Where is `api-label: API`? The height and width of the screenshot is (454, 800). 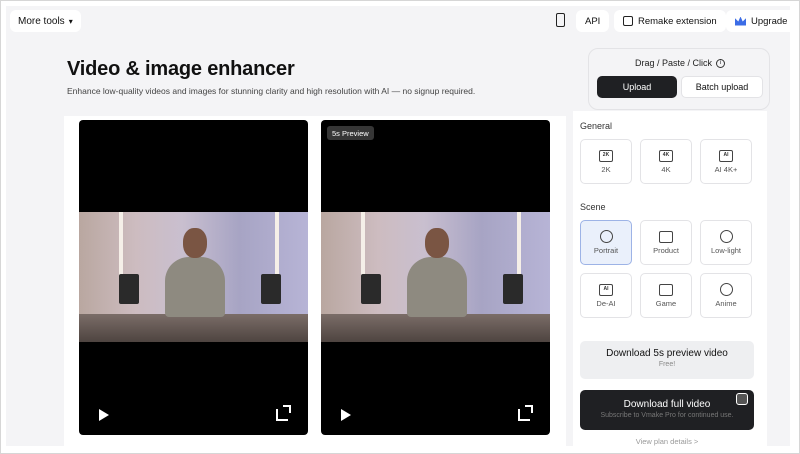 api-label: API is located at coordinates (593, 21).